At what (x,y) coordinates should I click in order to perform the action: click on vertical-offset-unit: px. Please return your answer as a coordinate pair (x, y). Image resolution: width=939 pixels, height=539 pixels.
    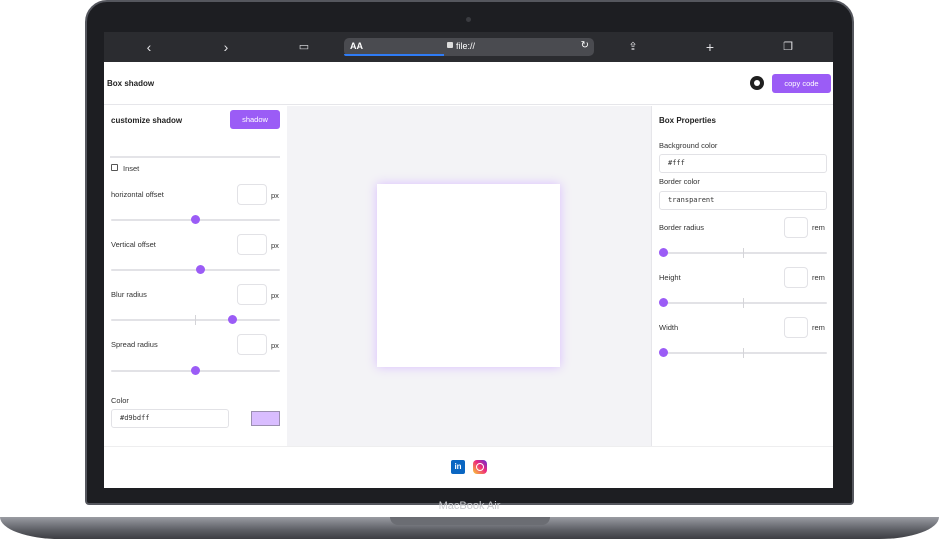
    Looking at the image, I should click on (275, 245).